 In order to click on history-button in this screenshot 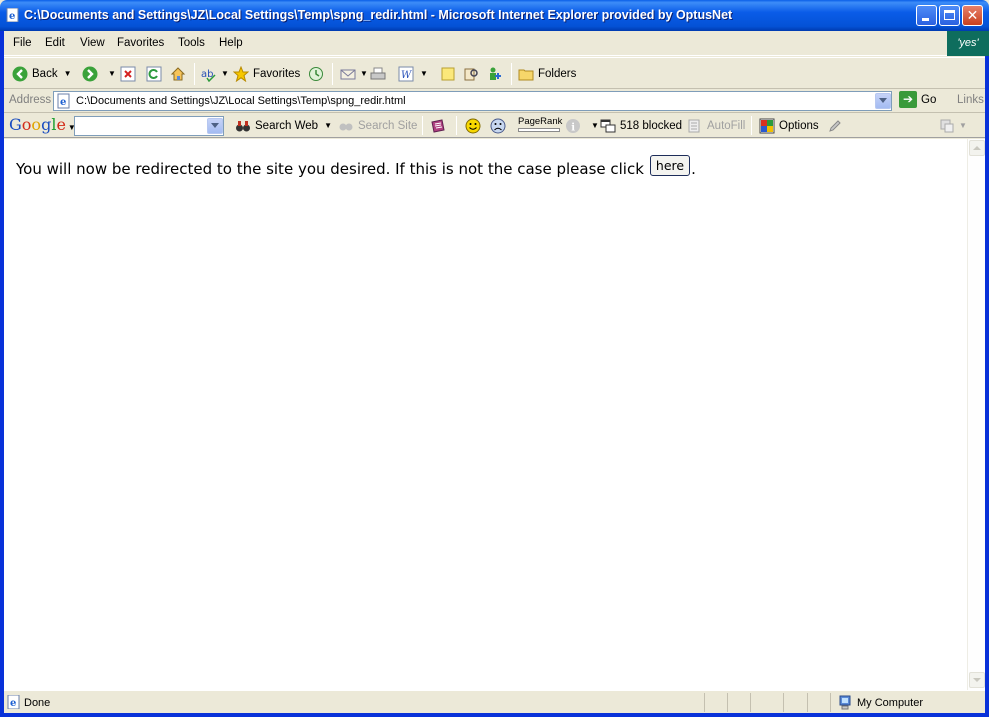, I will do `click(318, 73)`.